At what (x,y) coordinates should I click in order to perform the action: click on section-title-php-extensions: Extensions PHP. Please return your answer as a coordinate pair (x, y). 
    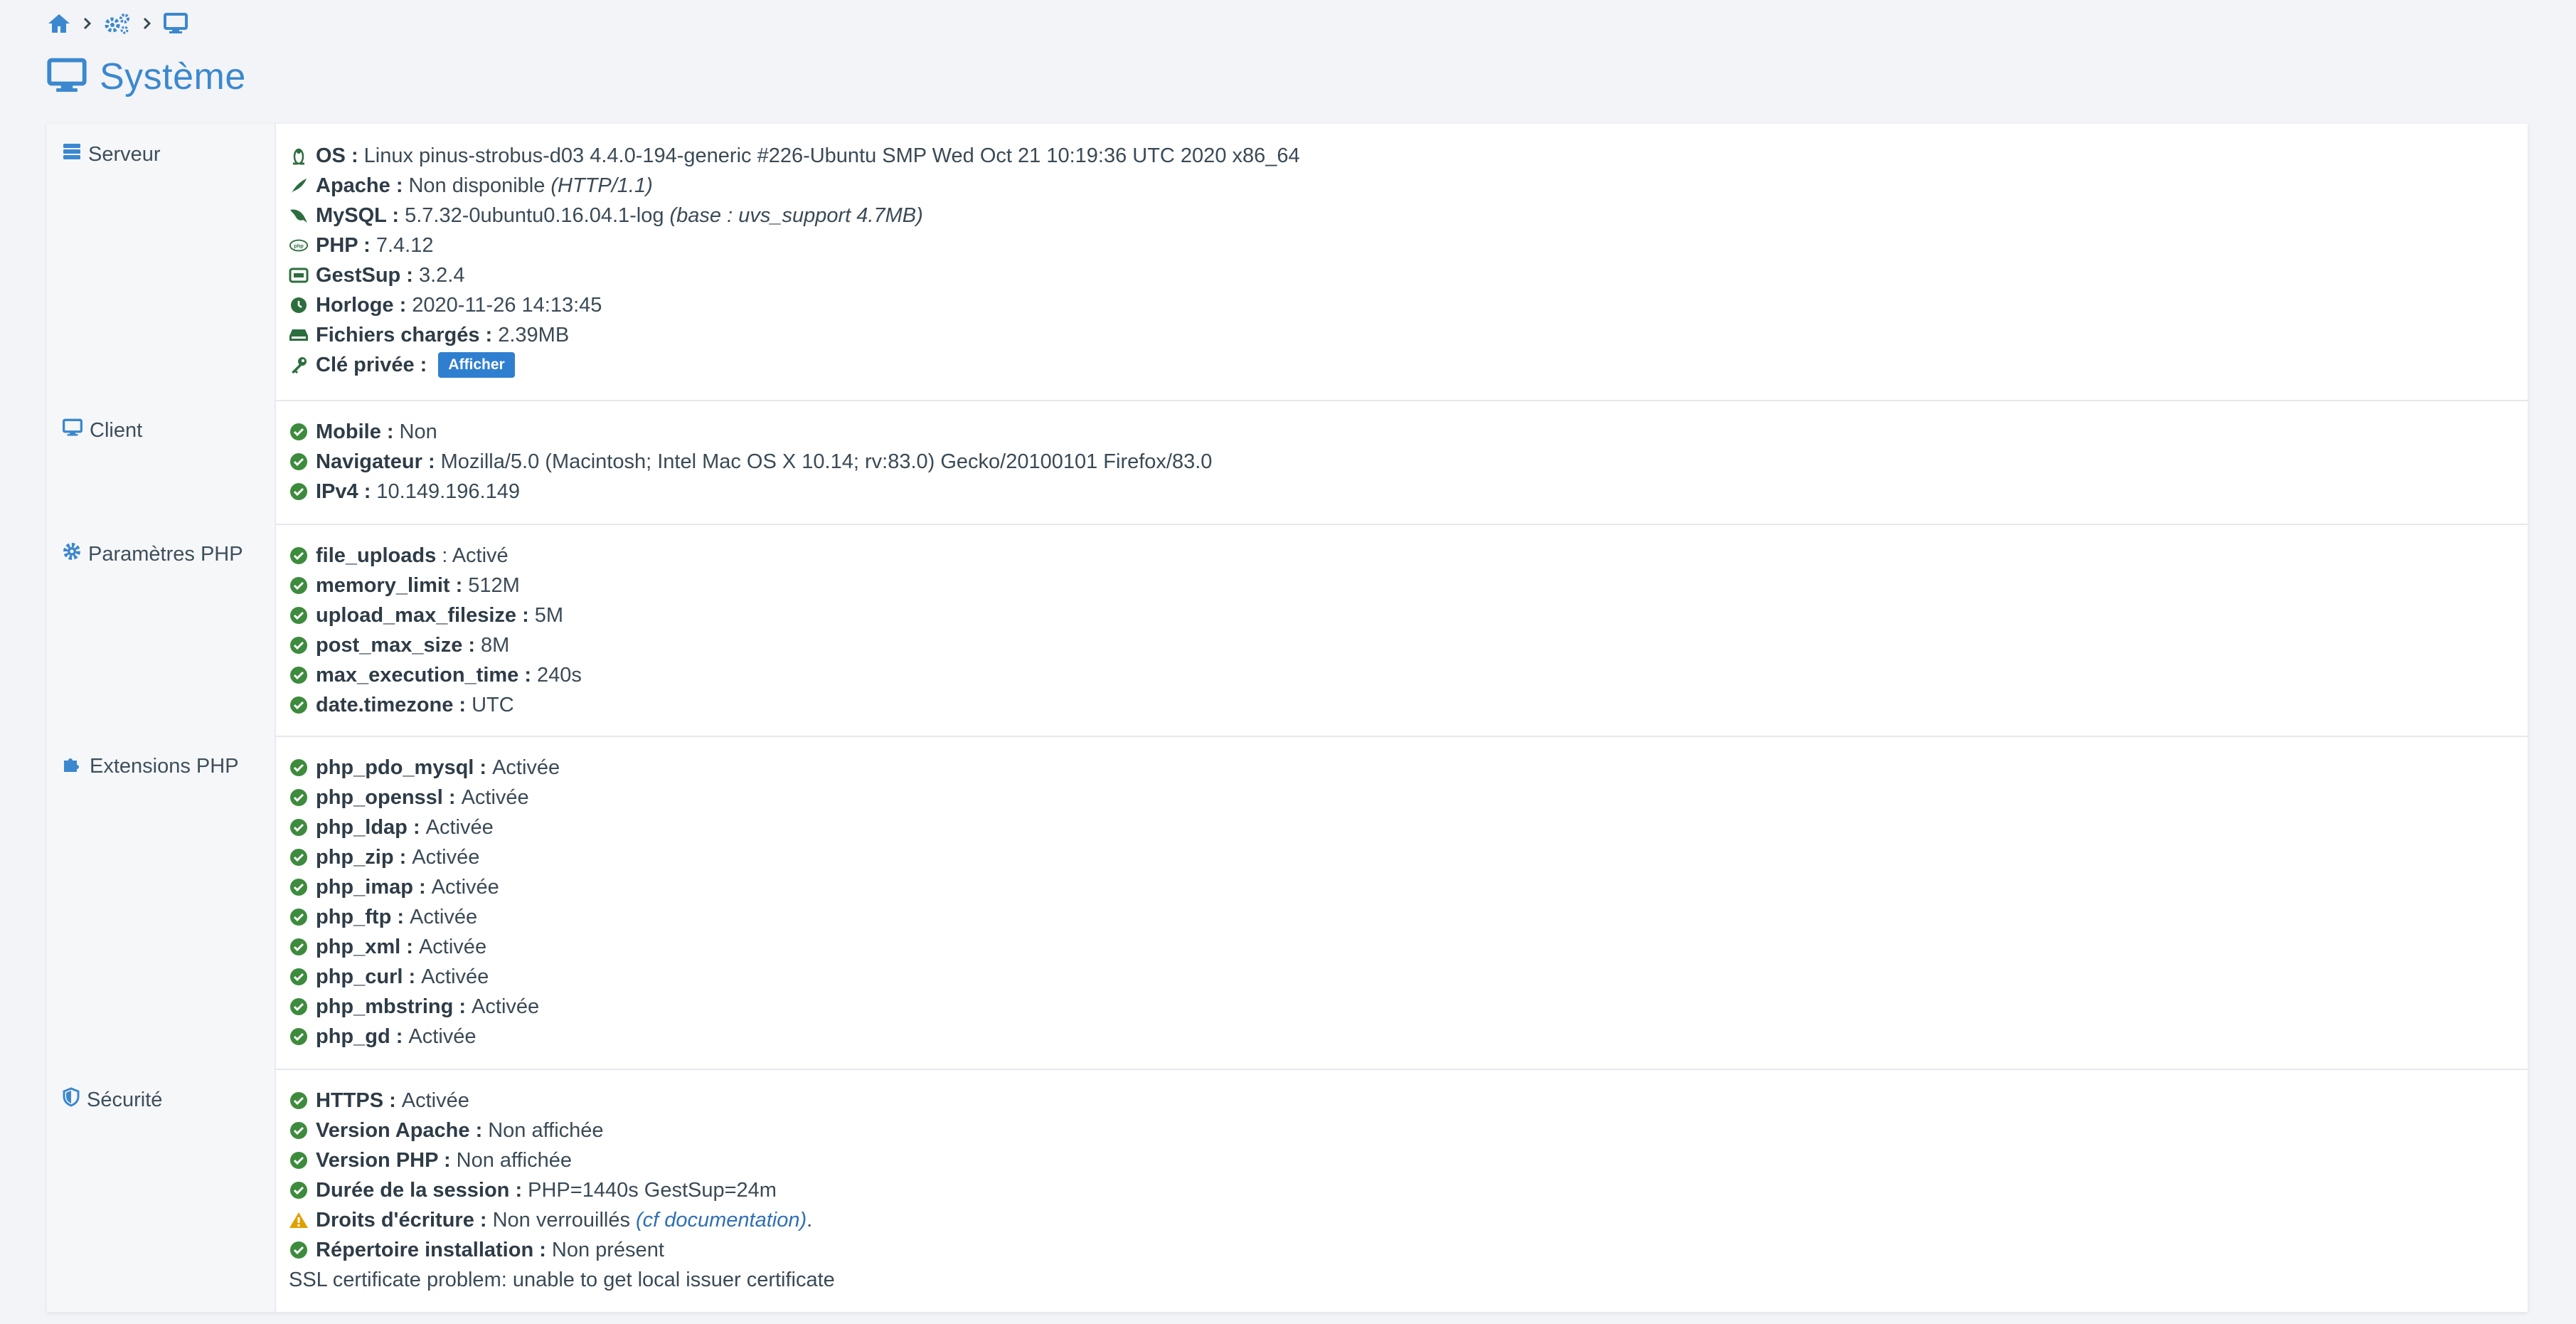
    Looking at the image, I should click on (164, 766).